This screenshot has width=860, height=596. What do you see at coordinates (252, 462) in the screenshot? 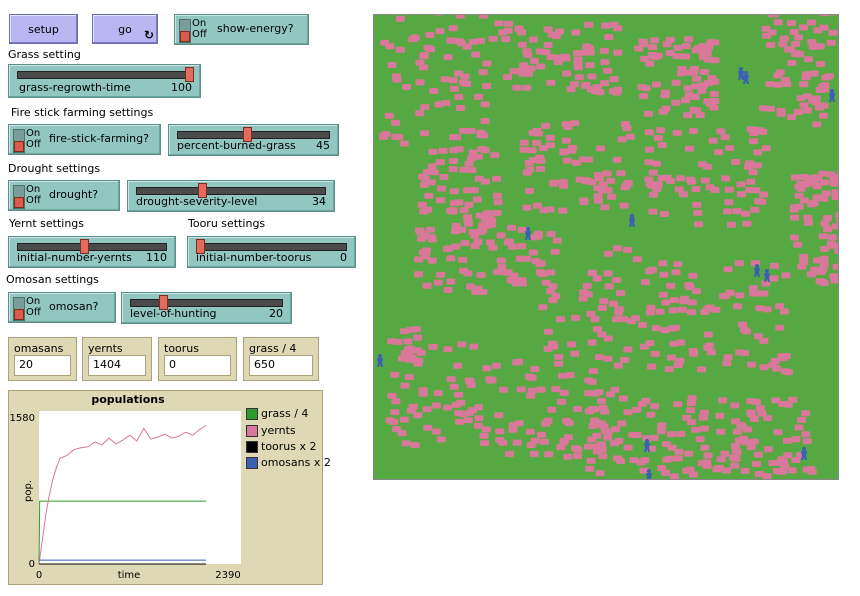
I see `legend-swatch` at bounding box center [252, 462].